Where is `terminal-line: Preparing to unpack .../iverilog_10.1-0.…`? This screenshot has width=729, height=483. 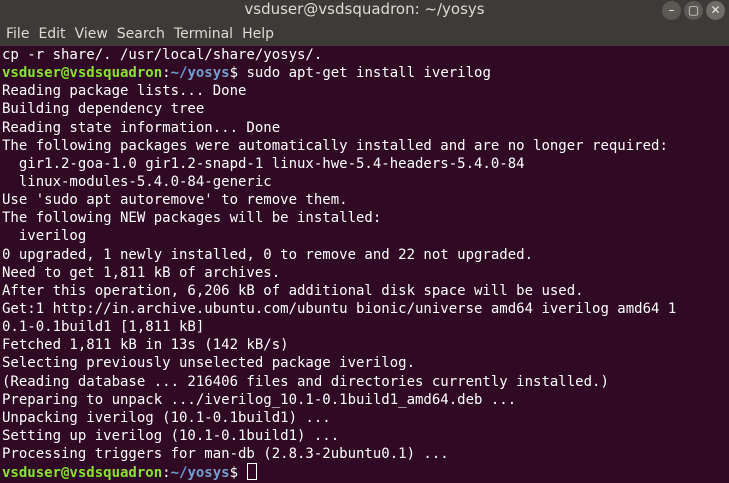 terminal-line: Preparing to unpack .../iverilog_10.1-0.… is located at coordinates (259, 399).